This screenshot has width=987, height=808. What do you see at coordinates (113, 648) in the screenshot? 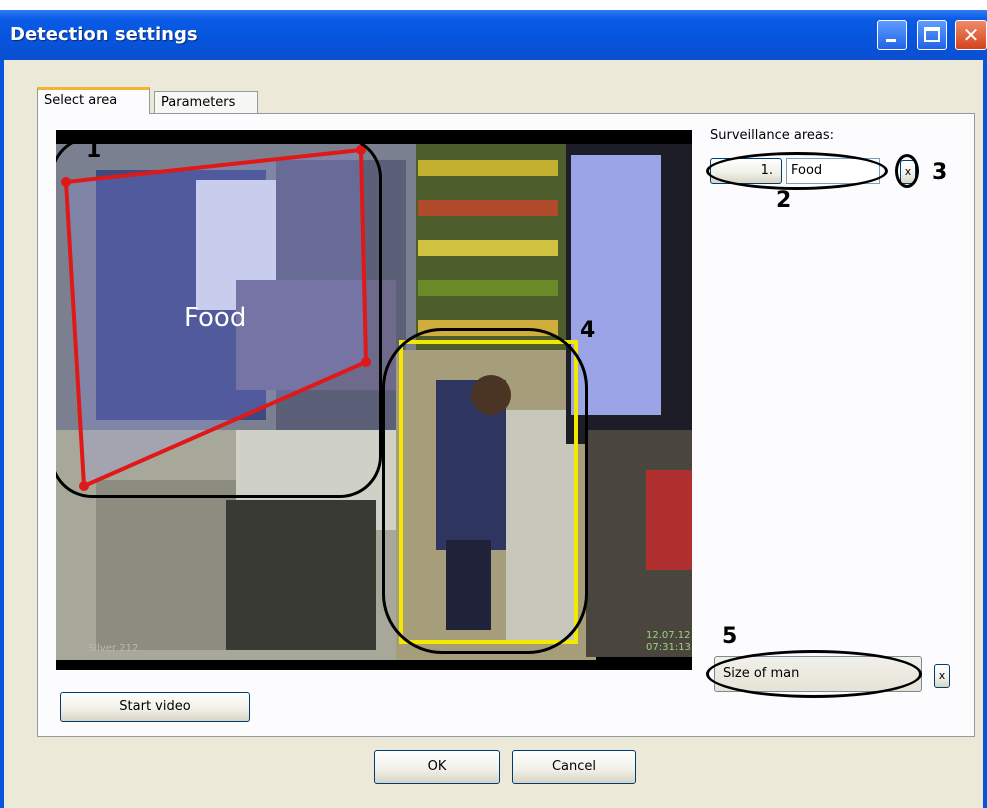
I see `camera-label: Silver 212` at bounding box center [113, 648].